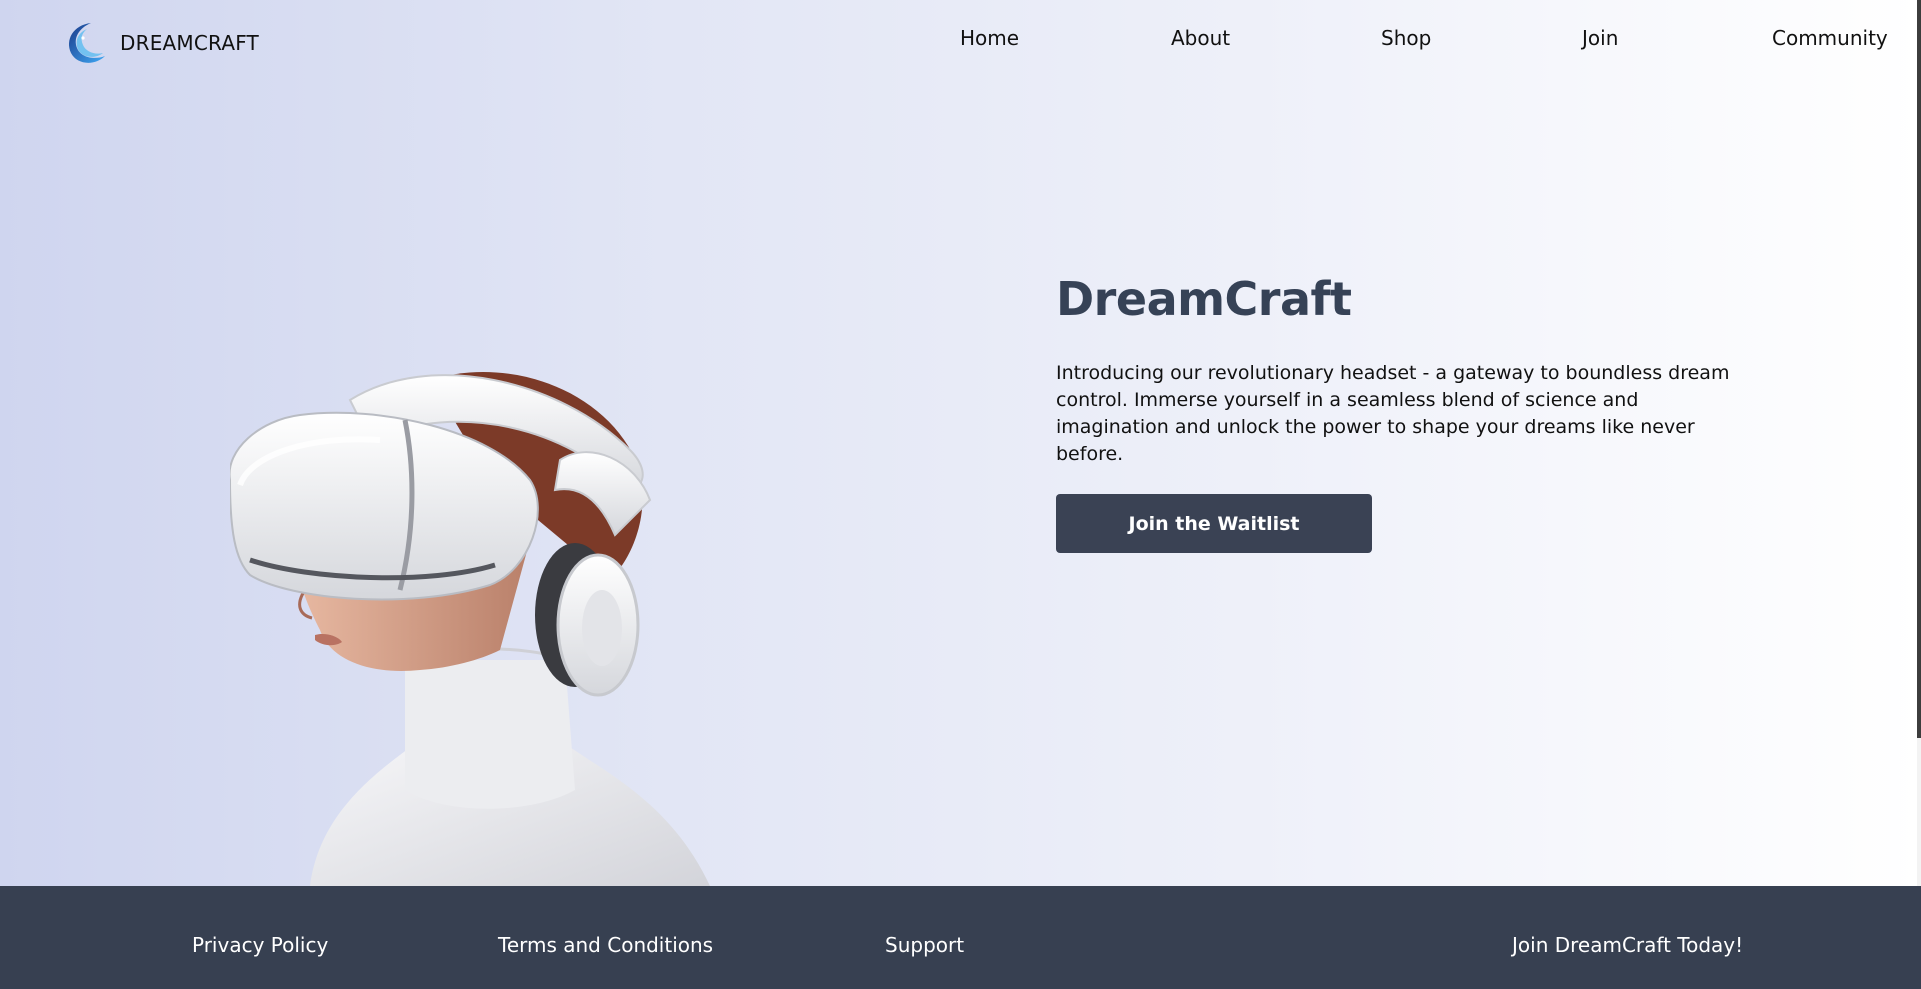  Describe the element at coordinates (989, 38) in the screenshot. I see `nav-link-home: Home` at that location.